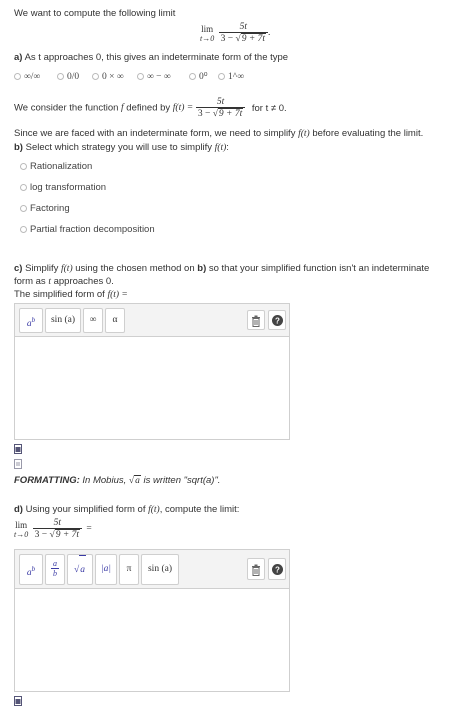 Image resolution: width=474 pixels, height=709 pixels. I want to click on formatting-sqrt: a, so click(137, 480).